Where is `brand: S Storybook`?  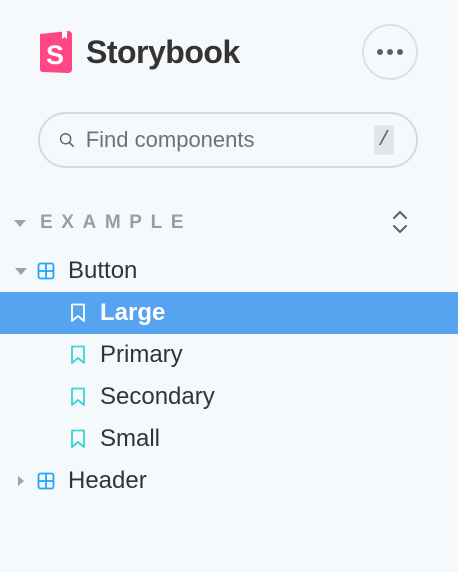
brand: S Storybook is located at coordinates (139, 52).